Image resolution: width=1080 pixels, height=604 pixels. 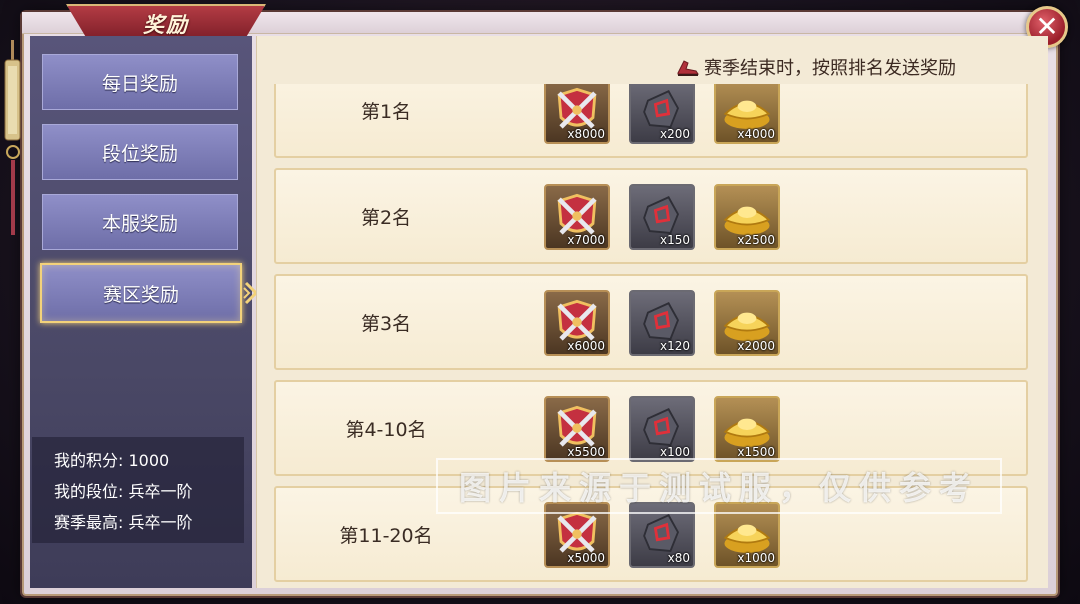 What do you see at coordinates (662, 217) in the screenshot?
I see `reward-item: x150` at bounding box center [662, 217].